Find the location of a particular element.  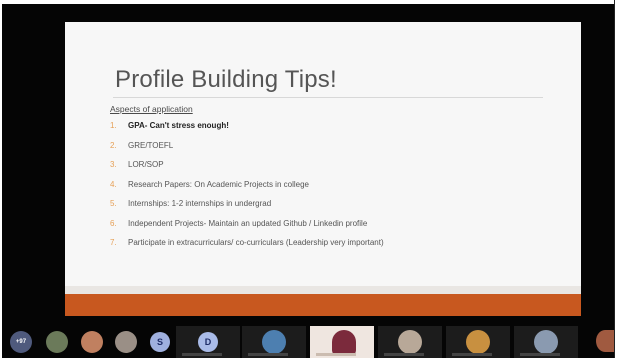

slide-footer-bar is located at coordinates (323, 305).